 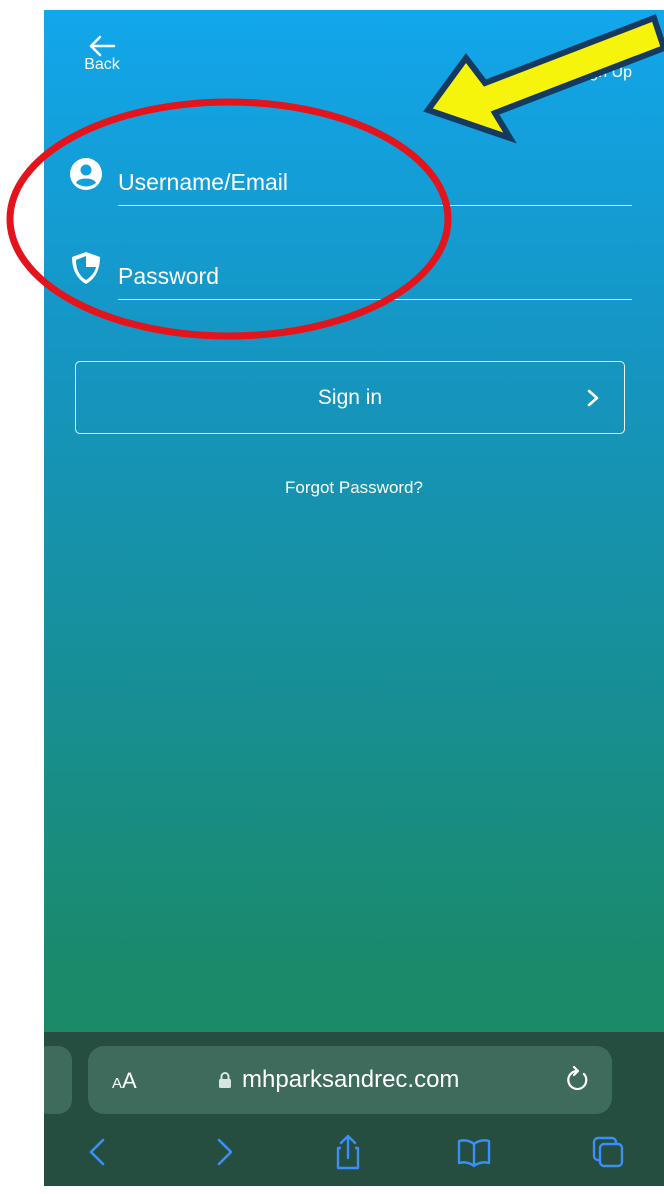 What do you see at coordinates (203, 182) in the screenshot?
I see `username-placeholder: Username/Email` at bounding box center [203, 182].